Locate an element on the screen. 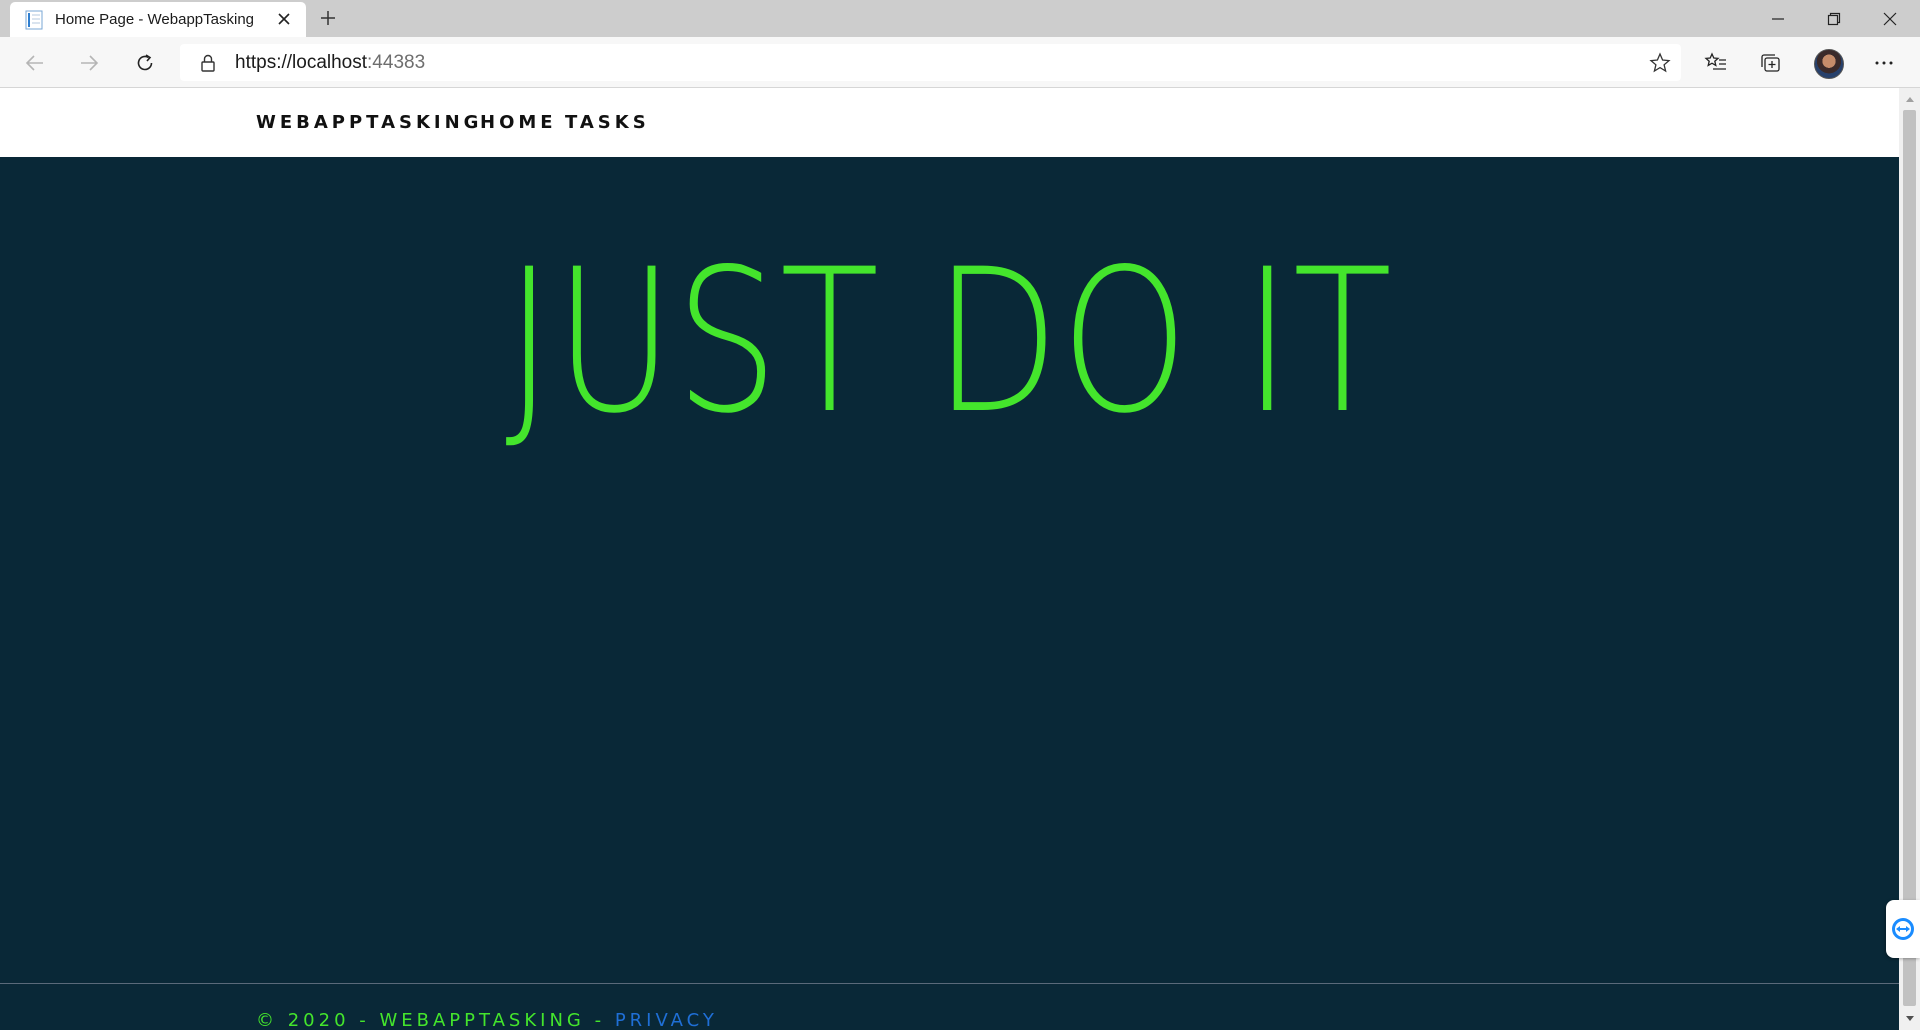 Image resolution: width=1920 pixels, height=1030 pixels. vertical-scrollbar is located at coordinates (1909, 559).